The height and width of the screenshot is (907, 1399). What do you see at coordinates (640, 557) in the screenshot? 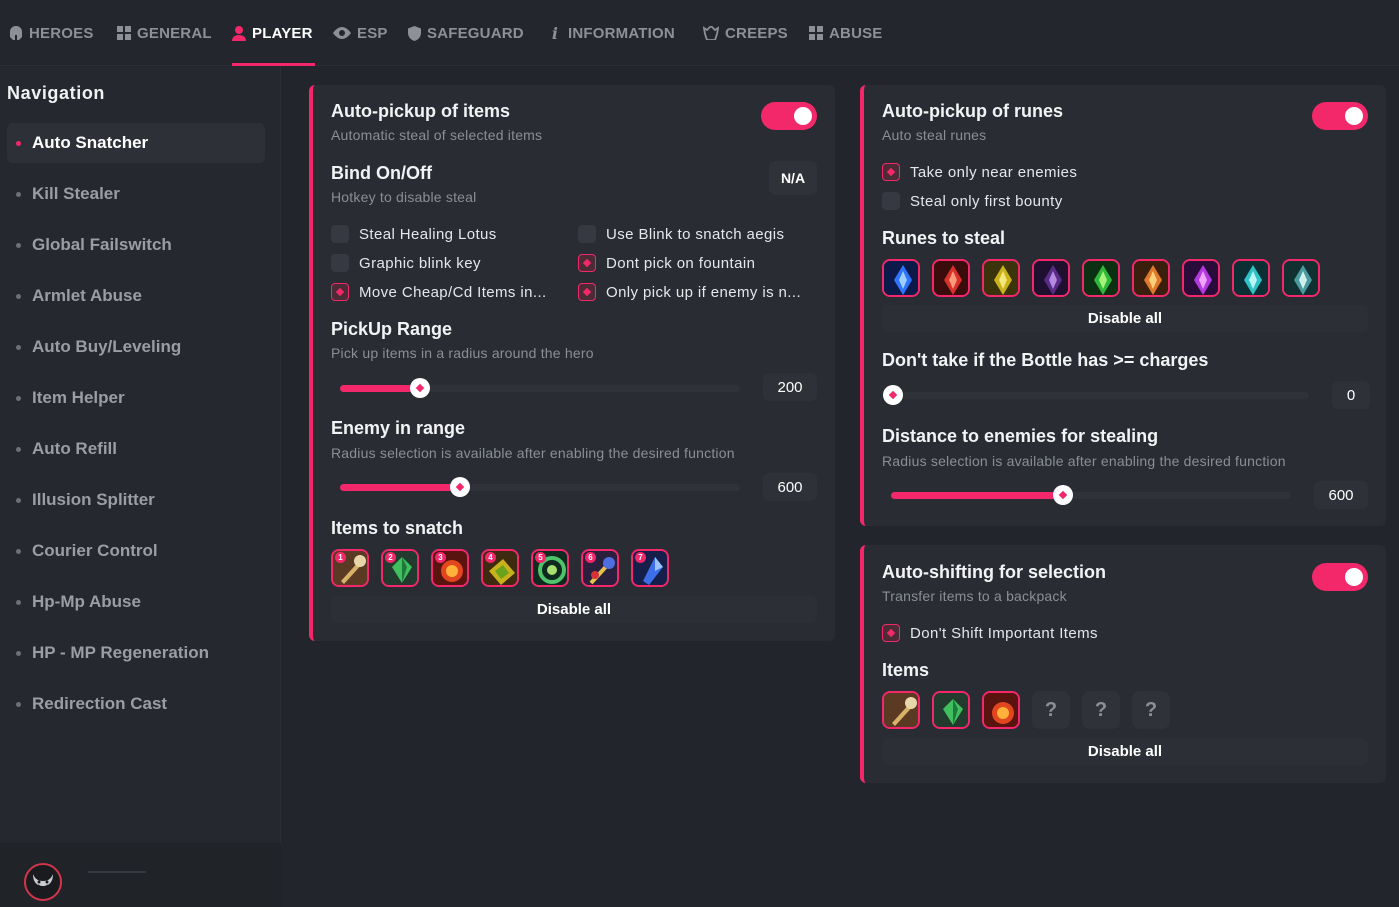
I see `item-order-badge: 7` at bounding box center [640, 557].